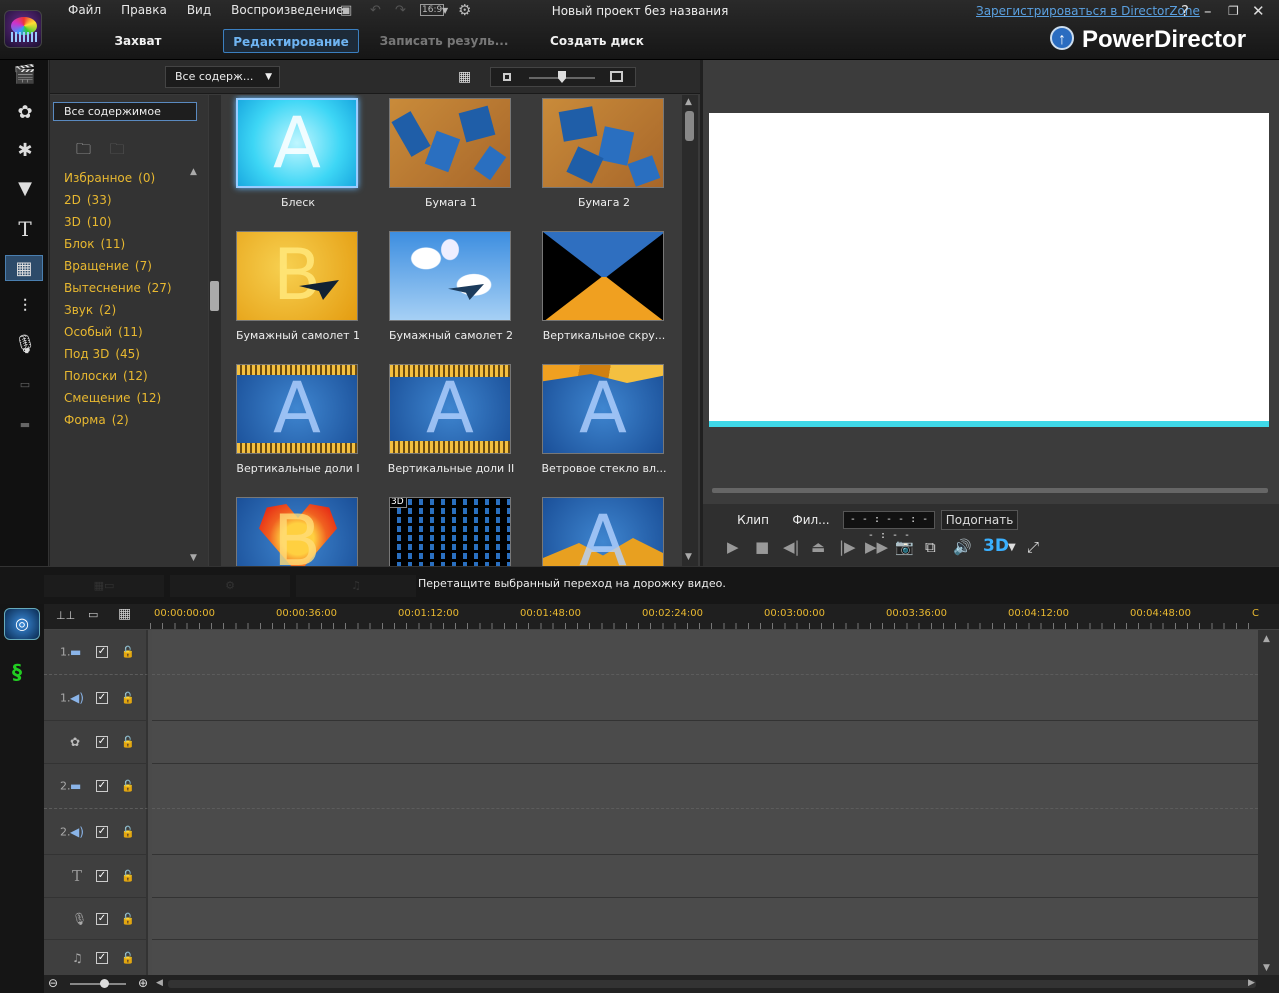 This screenshot has height=993, width=1279. What do you see at coordinates (25, 151) in the screenshot?
I see `pip-room-icon: ✱` at bounding box center [25, 151].